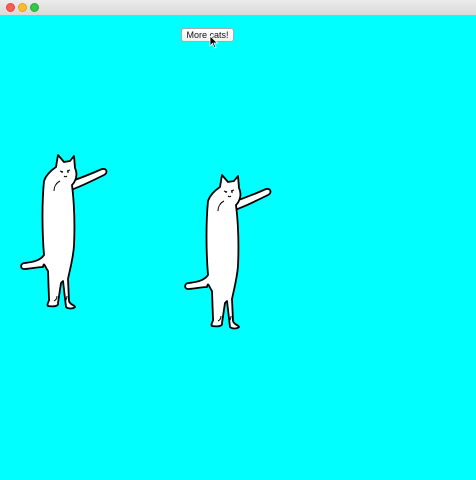  Describe the element at coordinates (207, 35) in the screenshot. I see `more-cats-button: More cats!` at that location.